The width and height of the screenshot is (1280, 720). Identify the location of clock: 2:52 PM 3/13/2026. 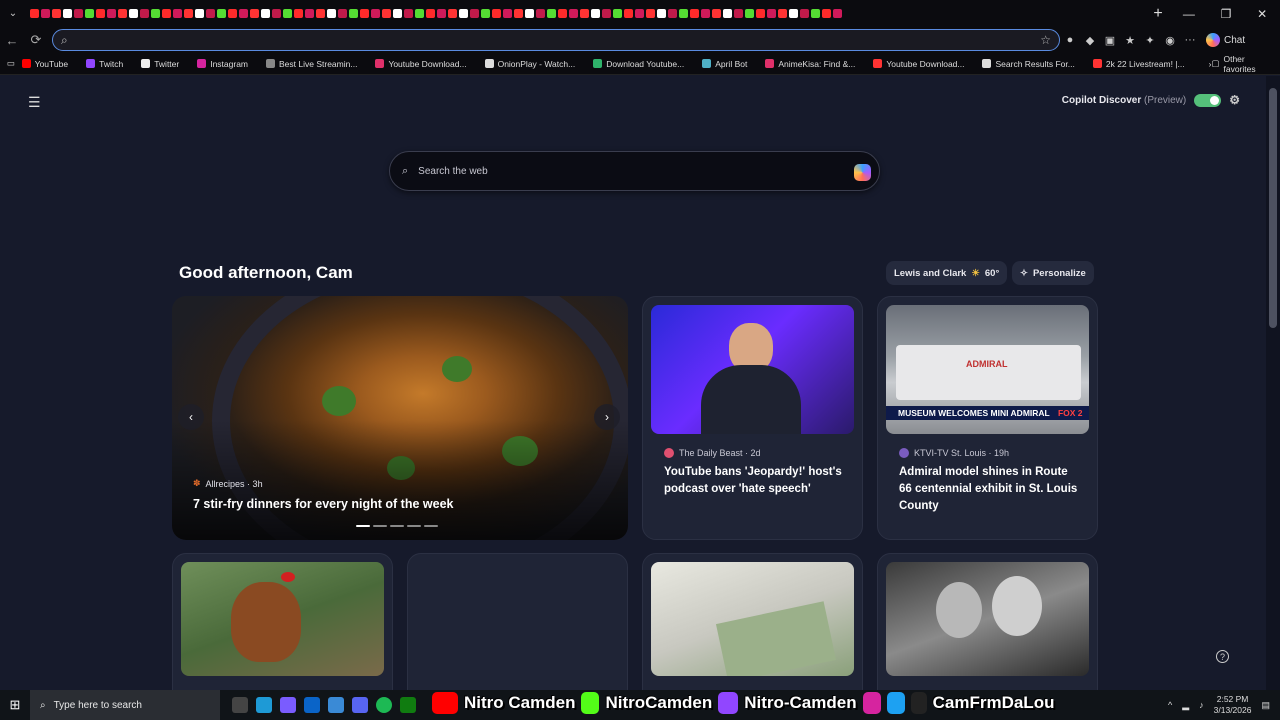
(1233, 705).